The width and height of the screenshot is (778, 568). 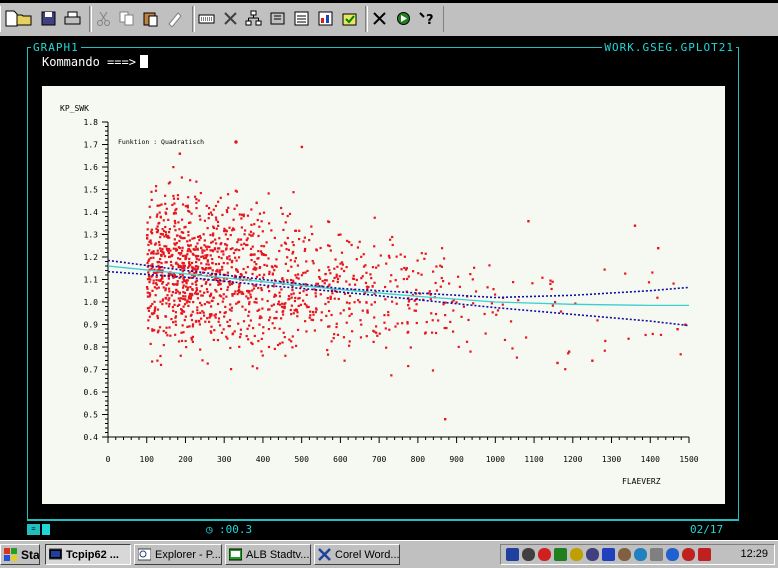 What do you see at coordinates (576, 554) in the screenshot?
I see `pen-icon` at bounding box center [576, 554].